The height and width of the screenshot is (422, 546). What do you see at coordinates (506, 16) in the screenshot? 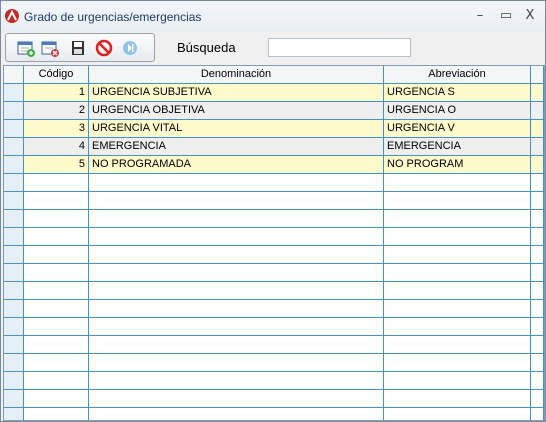
I see `maximize-button: ▭` at bounding box center [506, 16].